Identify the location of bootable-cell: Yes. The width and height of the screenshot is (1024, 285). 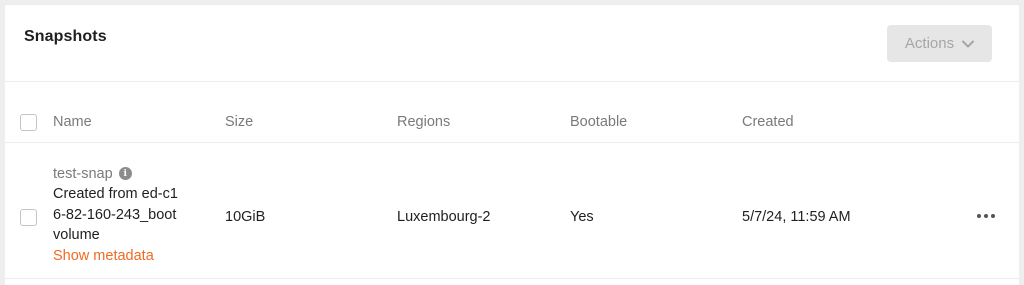
(582, 217).